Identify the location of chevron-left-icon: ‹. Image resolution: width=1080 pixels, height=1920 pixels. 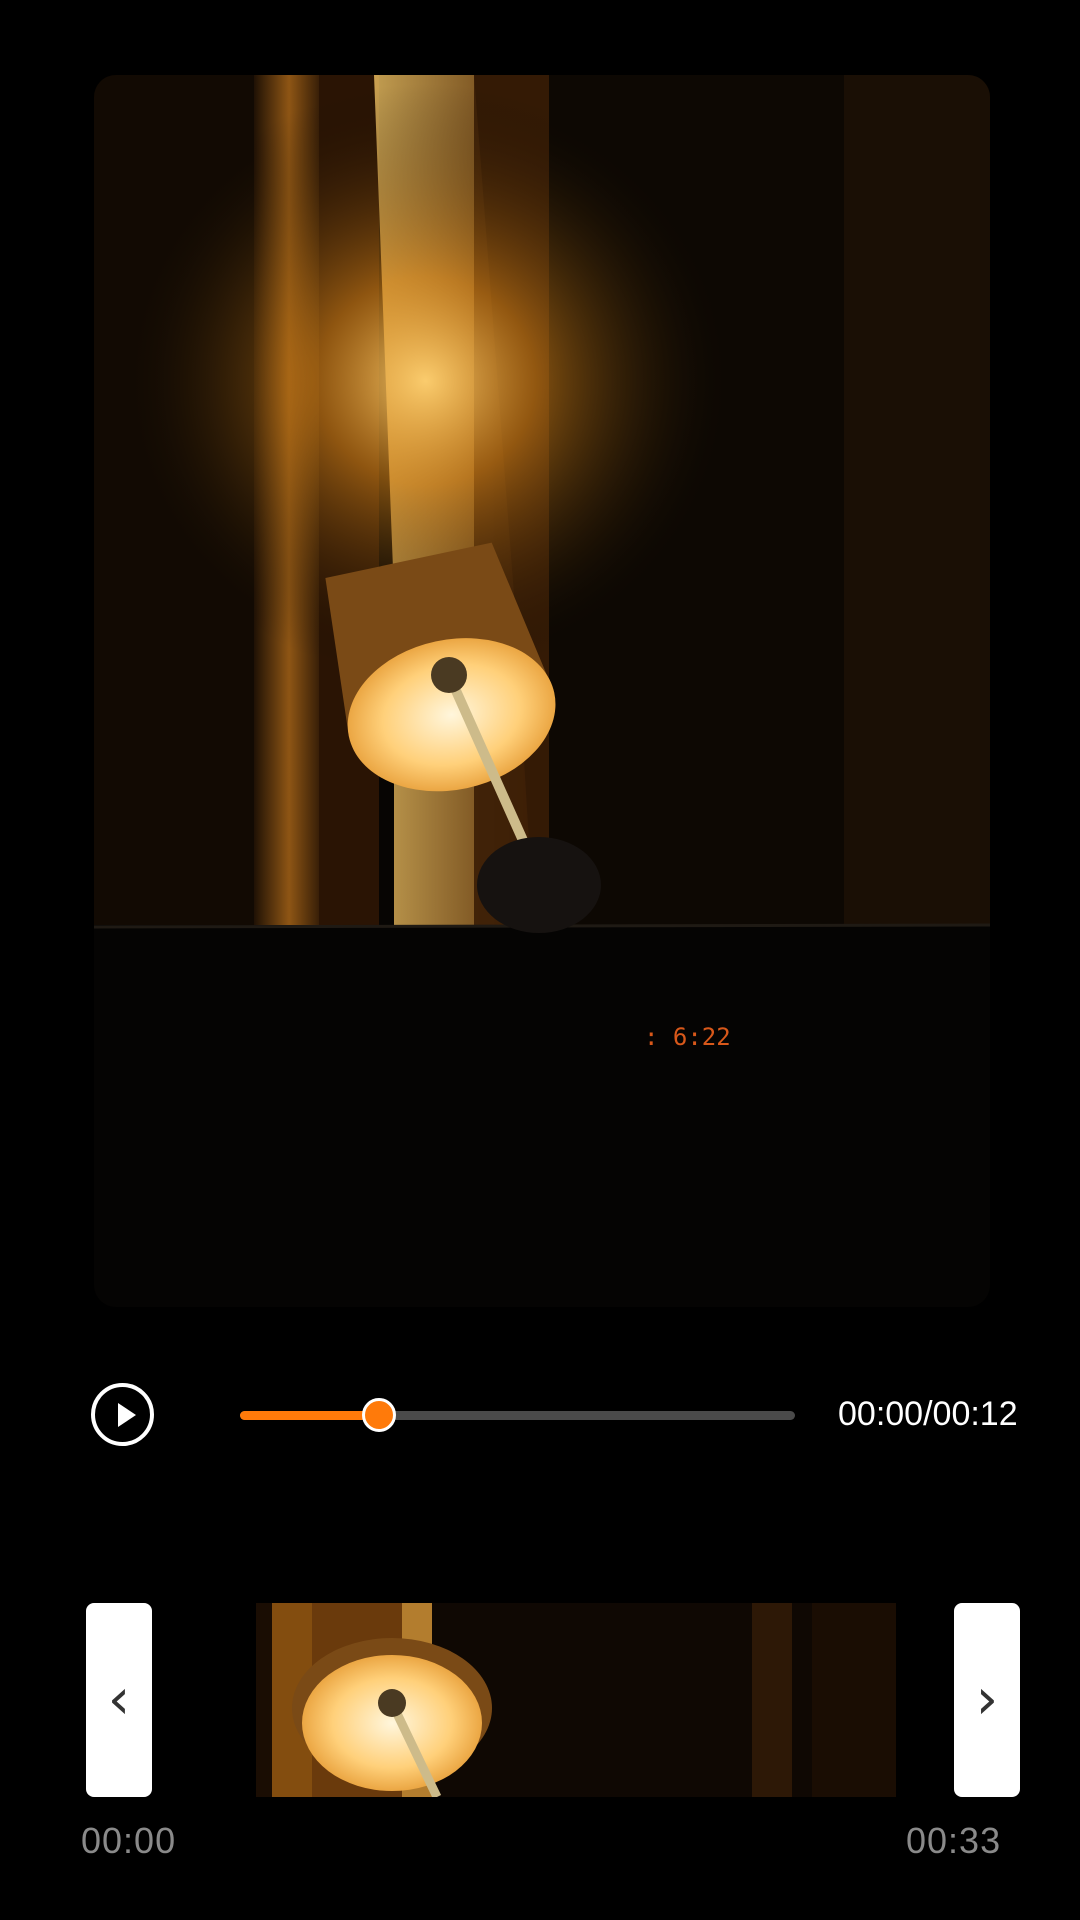
(119, 1699).